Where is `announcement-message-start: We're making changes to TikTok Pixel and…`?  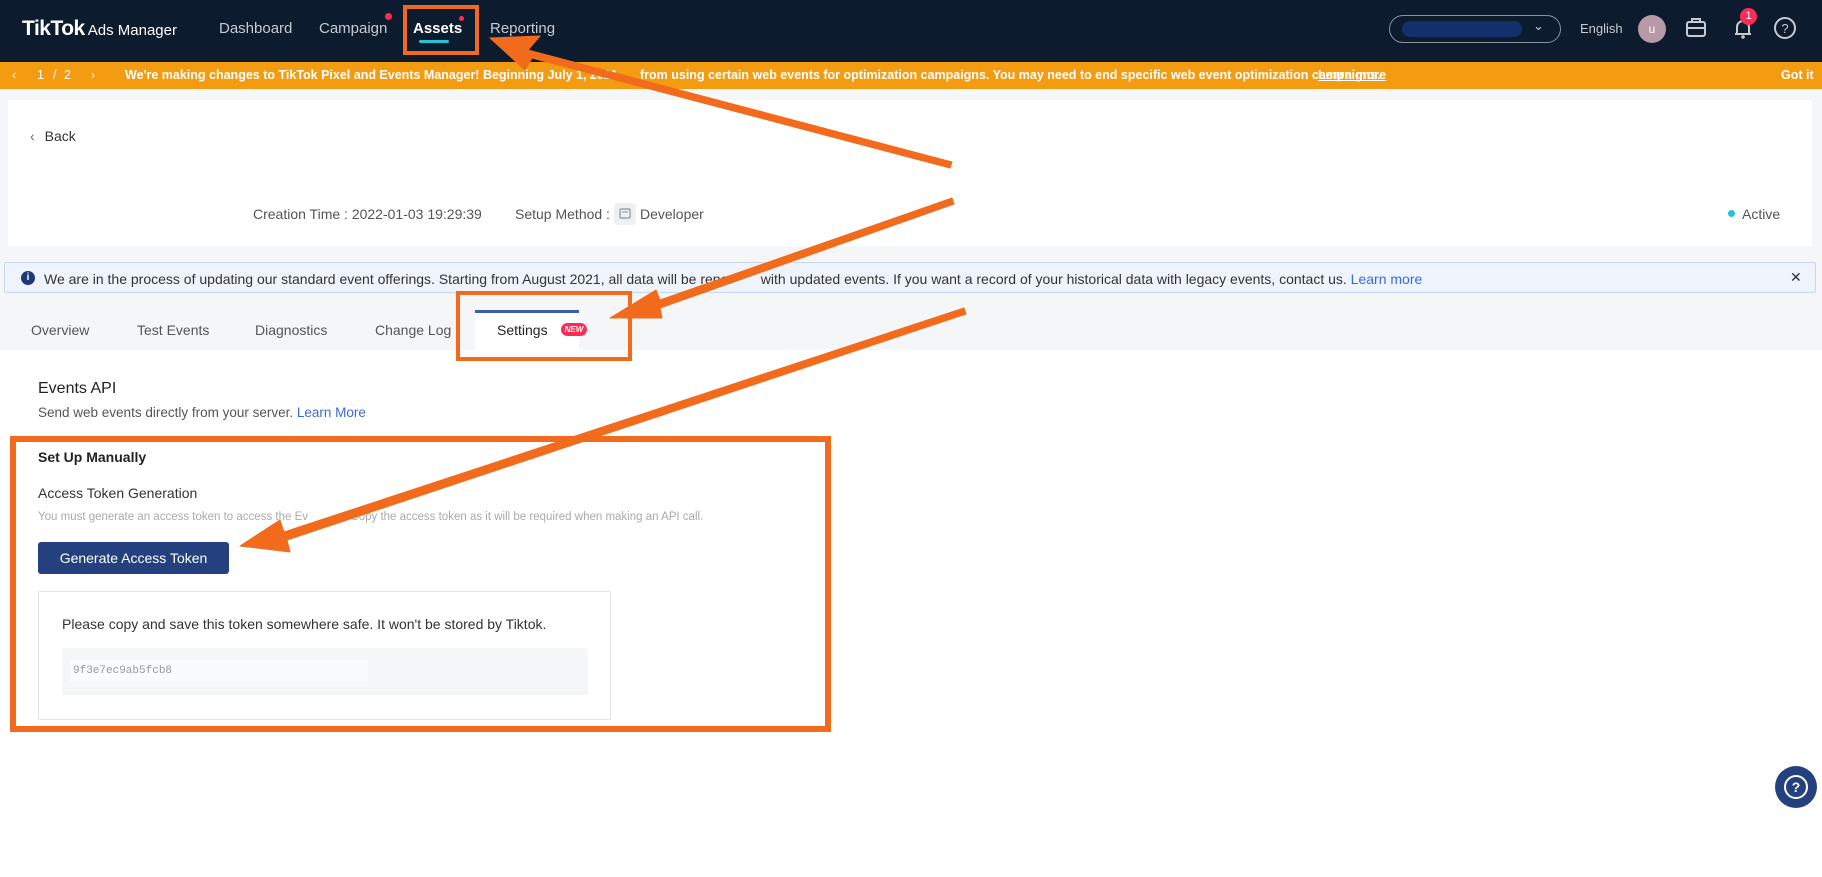
announcement-message-start: We're making changes to TikTok Pixel and… is located at coordinates (373, 75).